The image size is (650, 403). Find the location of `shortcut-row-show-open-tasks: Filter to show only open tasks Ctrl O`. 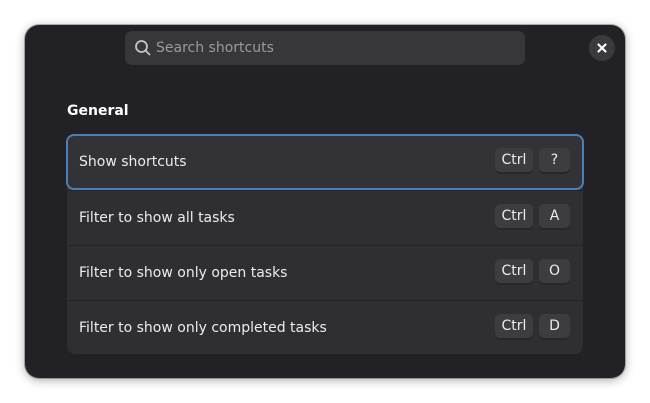

shortcut-row-show-open-tasks: Filter to show only open tasks Ctrl O is located at coordinates (325, 272).